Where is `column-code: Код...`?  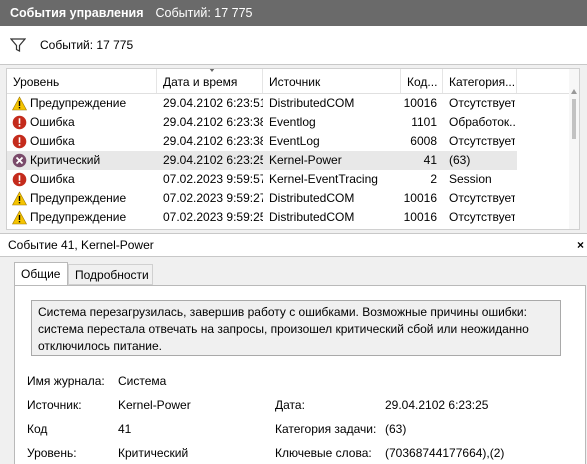
column-code: Код... is located at coordinates (422, 81).